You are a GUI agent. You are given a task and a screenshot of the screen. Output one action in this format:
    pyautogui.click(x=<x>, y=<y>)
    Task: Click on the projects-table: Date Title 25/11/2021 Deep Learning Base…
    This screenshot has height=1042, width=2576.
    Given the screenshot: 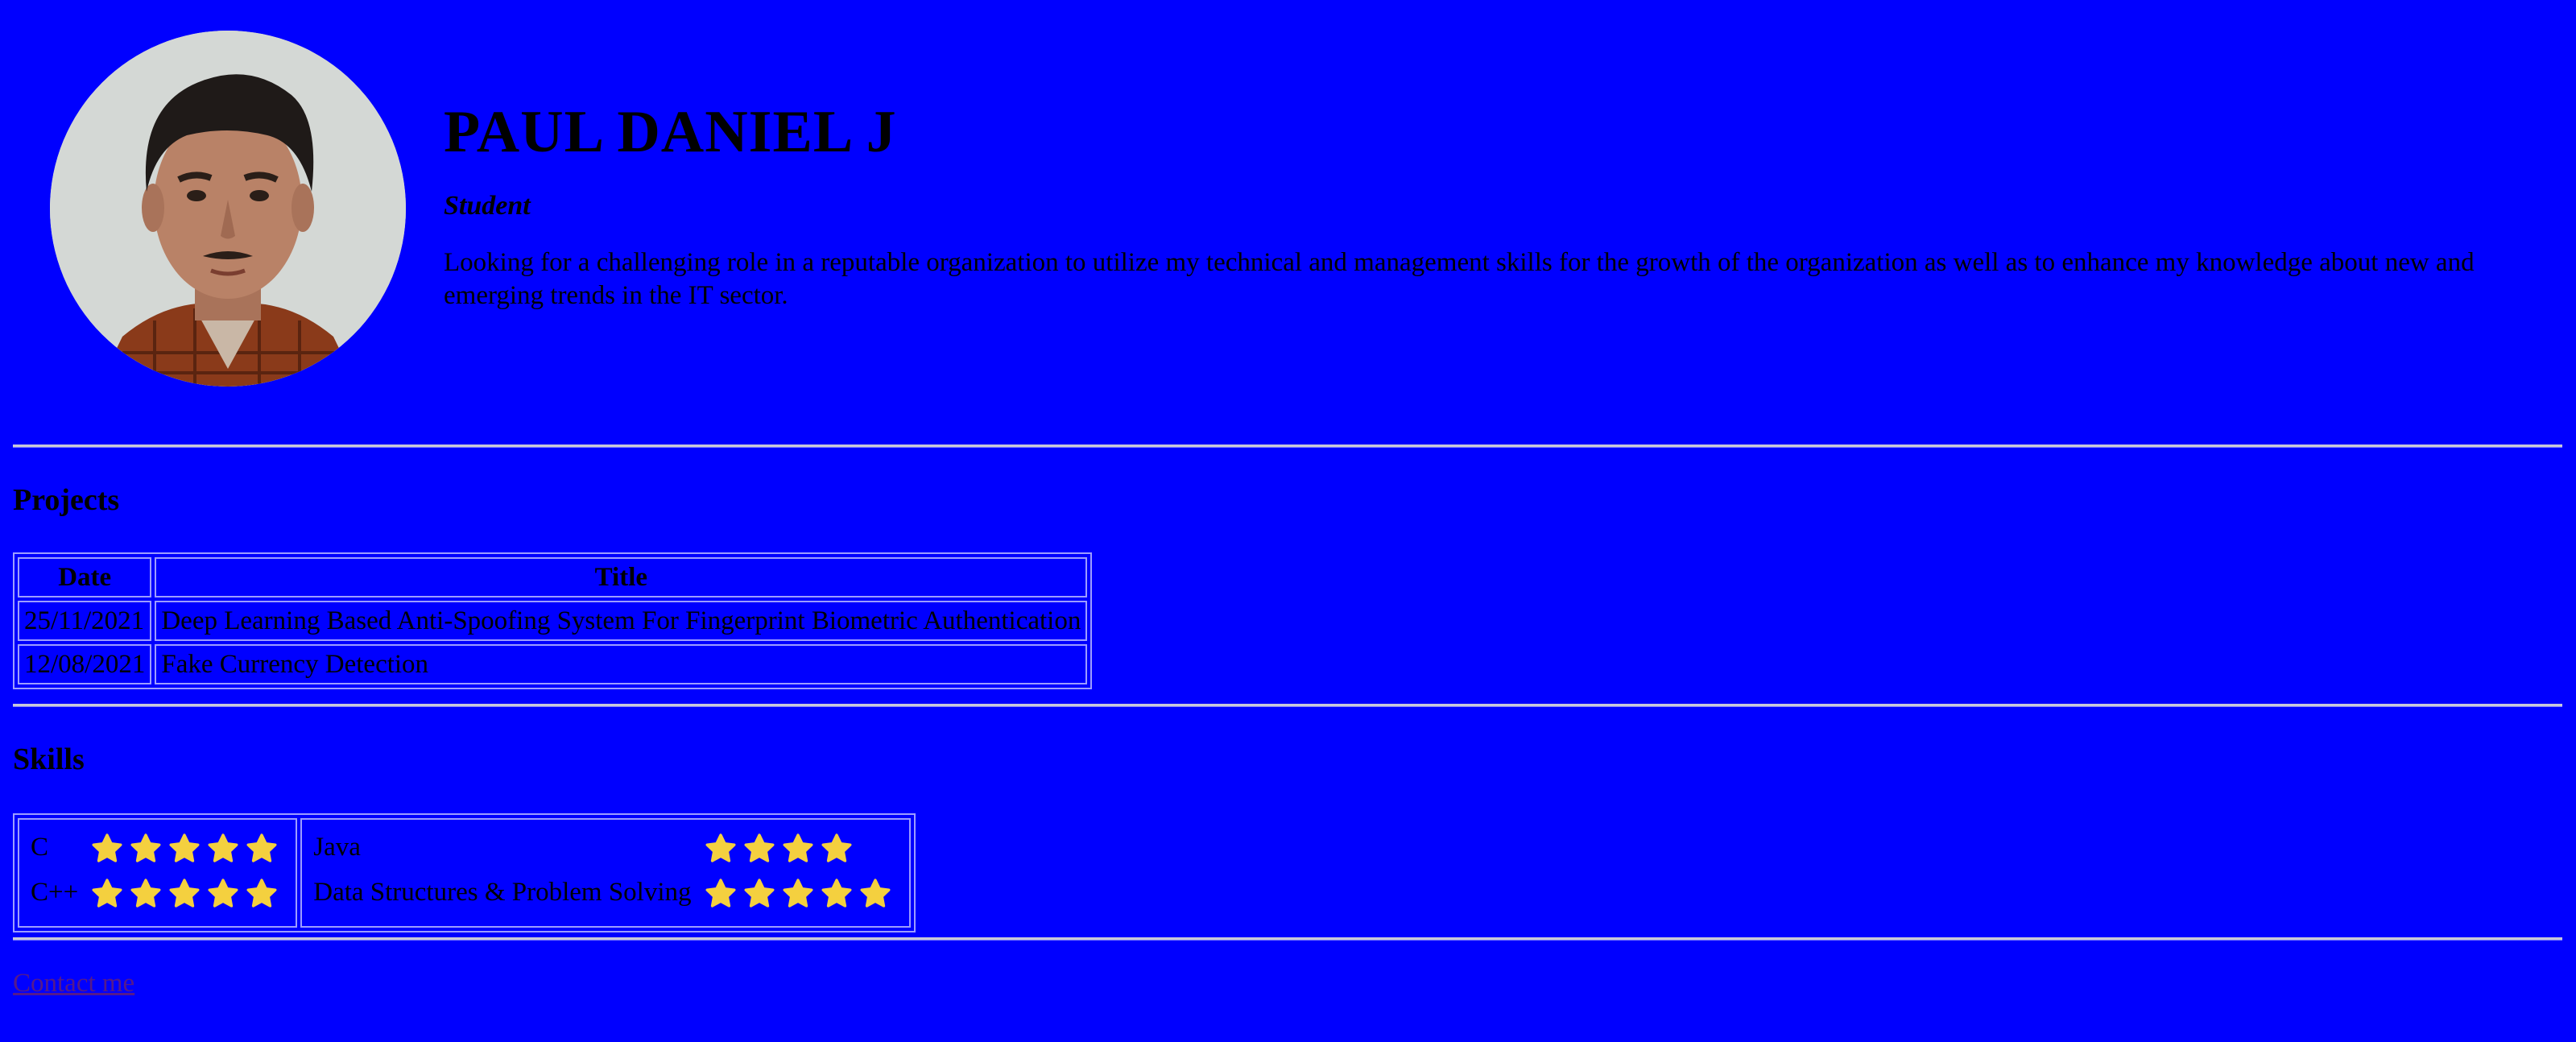 What is the action you would take?
    pyautogui.click(x=553, y=620)
    